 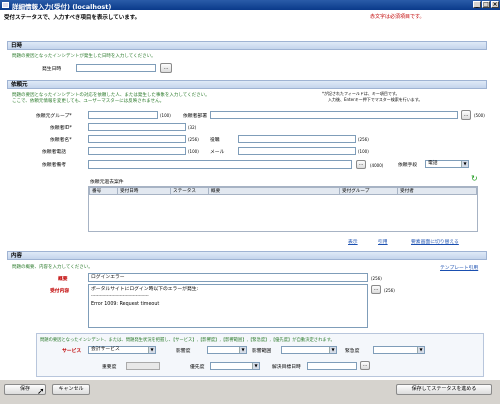 I want to click on cancel-button: キャンセル, so click(x=71, y=389).